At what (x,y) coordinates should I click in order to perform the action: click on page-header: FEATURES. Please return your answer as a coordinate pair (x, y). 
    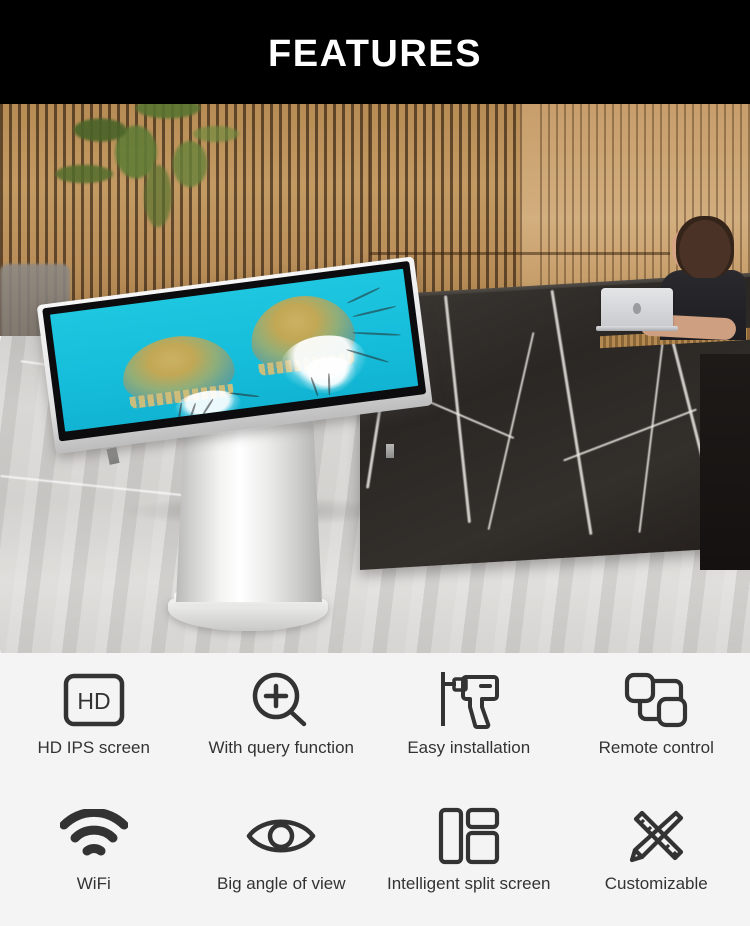
    Looking at the image, I should click on (375, 52).